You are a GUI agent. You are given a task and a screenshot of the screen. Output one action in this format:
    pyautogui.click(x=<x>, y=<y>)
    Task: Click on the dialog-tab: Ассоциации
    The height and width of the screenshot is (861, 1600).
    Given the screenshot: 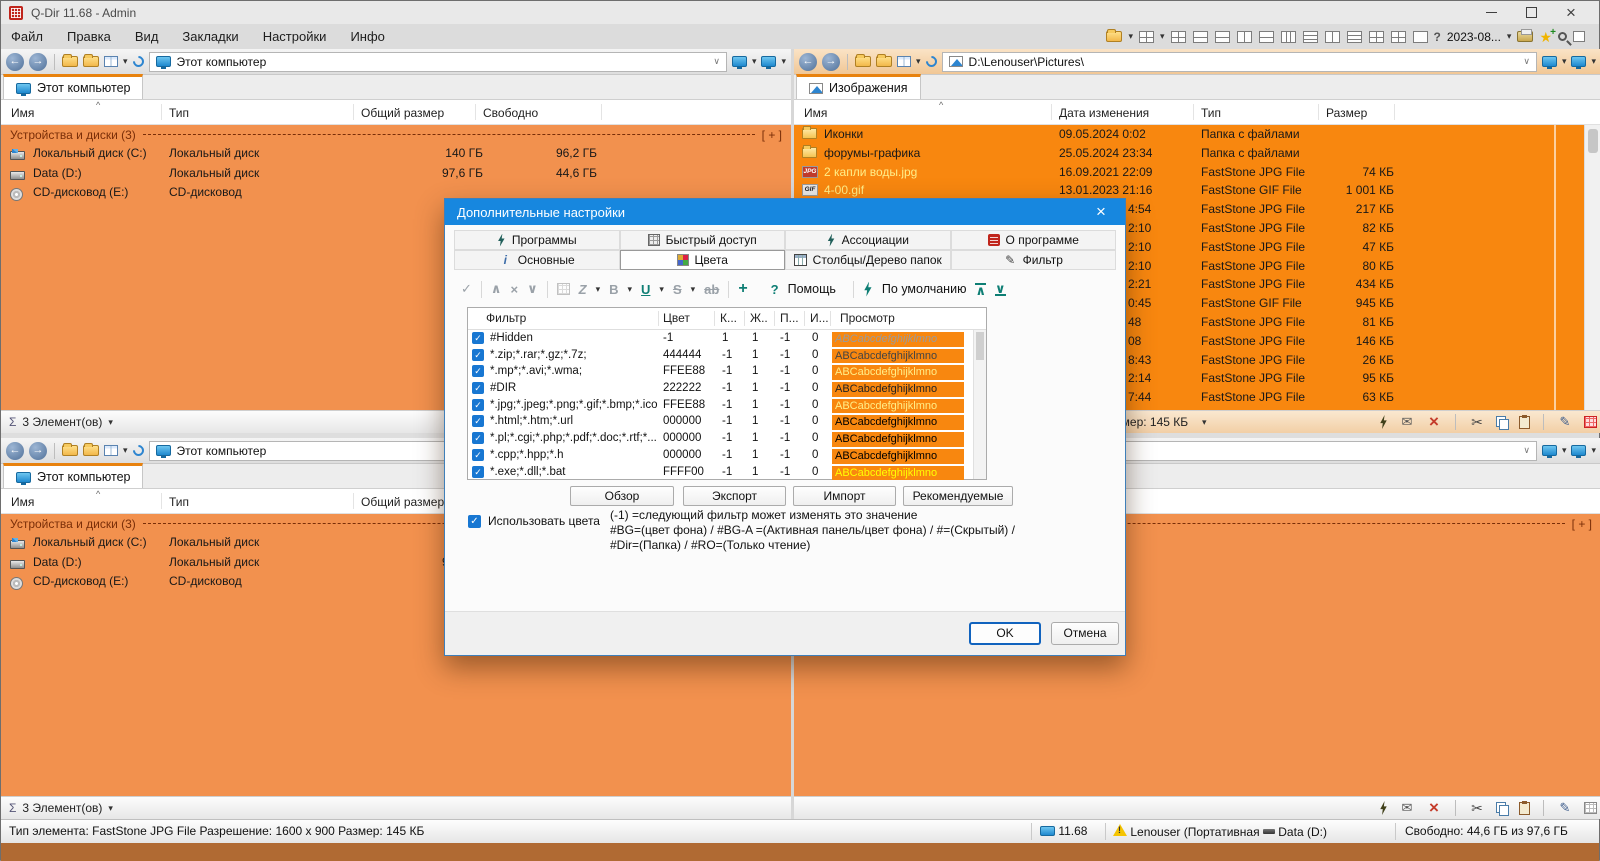 What is the action you would take?
    pyautogui.click(x=868, y=240)
    